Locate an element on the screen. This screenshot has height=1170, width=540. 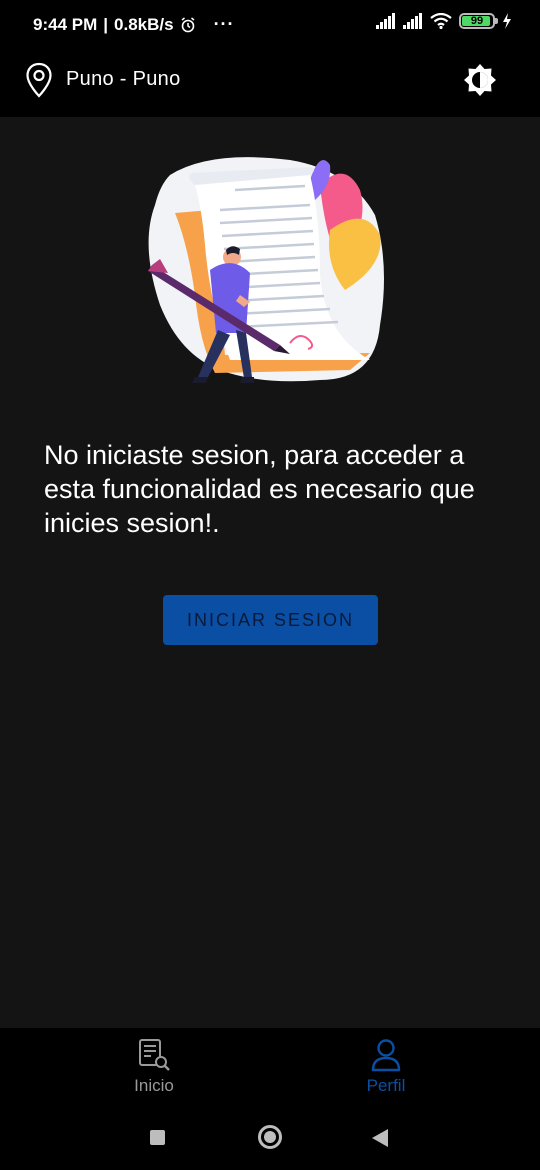
status-right: 99 is located at coordinates (444, 21).